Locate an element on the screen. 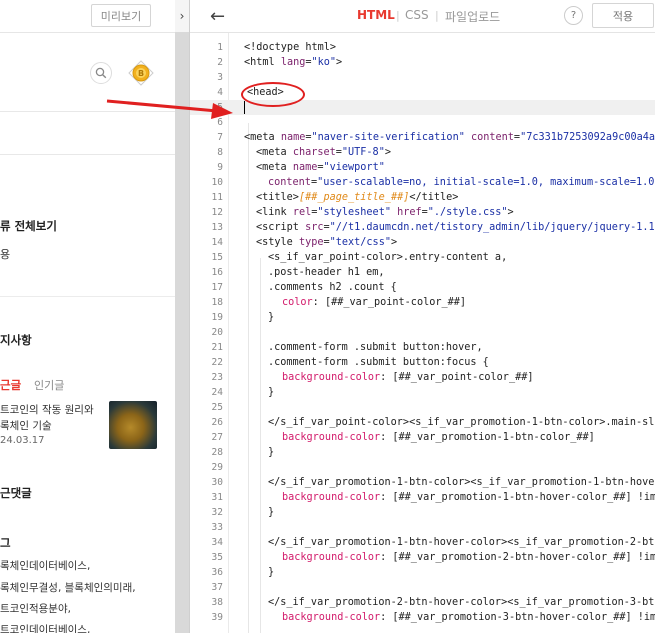  line-number: 21 is located at coordinates (217, 347).